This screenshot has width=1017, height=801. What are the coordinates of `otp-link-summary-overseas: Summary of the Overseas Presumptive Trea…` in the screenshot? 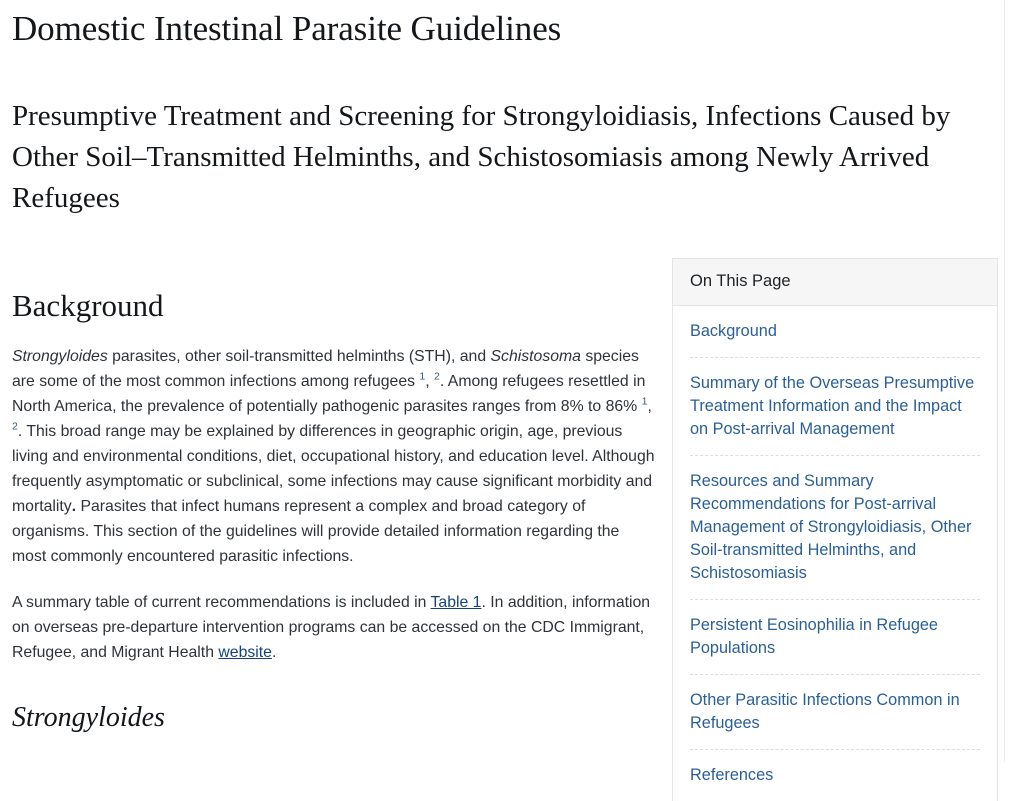 It's located at (835, 406).